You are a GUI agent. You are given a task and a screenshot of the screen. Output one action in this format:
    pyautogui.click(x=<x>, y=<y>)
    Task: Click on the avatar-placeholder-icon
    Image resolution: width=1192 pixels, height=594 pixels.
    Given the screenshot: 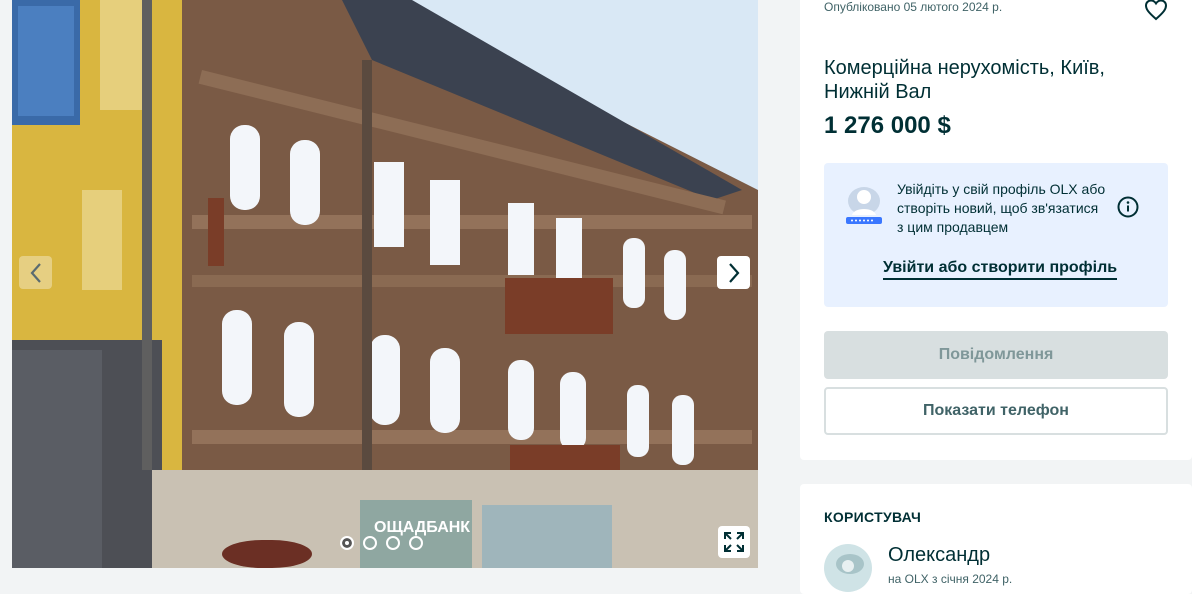 What is the action you would take?
    pyautogui.click(x=850, y=564)
    